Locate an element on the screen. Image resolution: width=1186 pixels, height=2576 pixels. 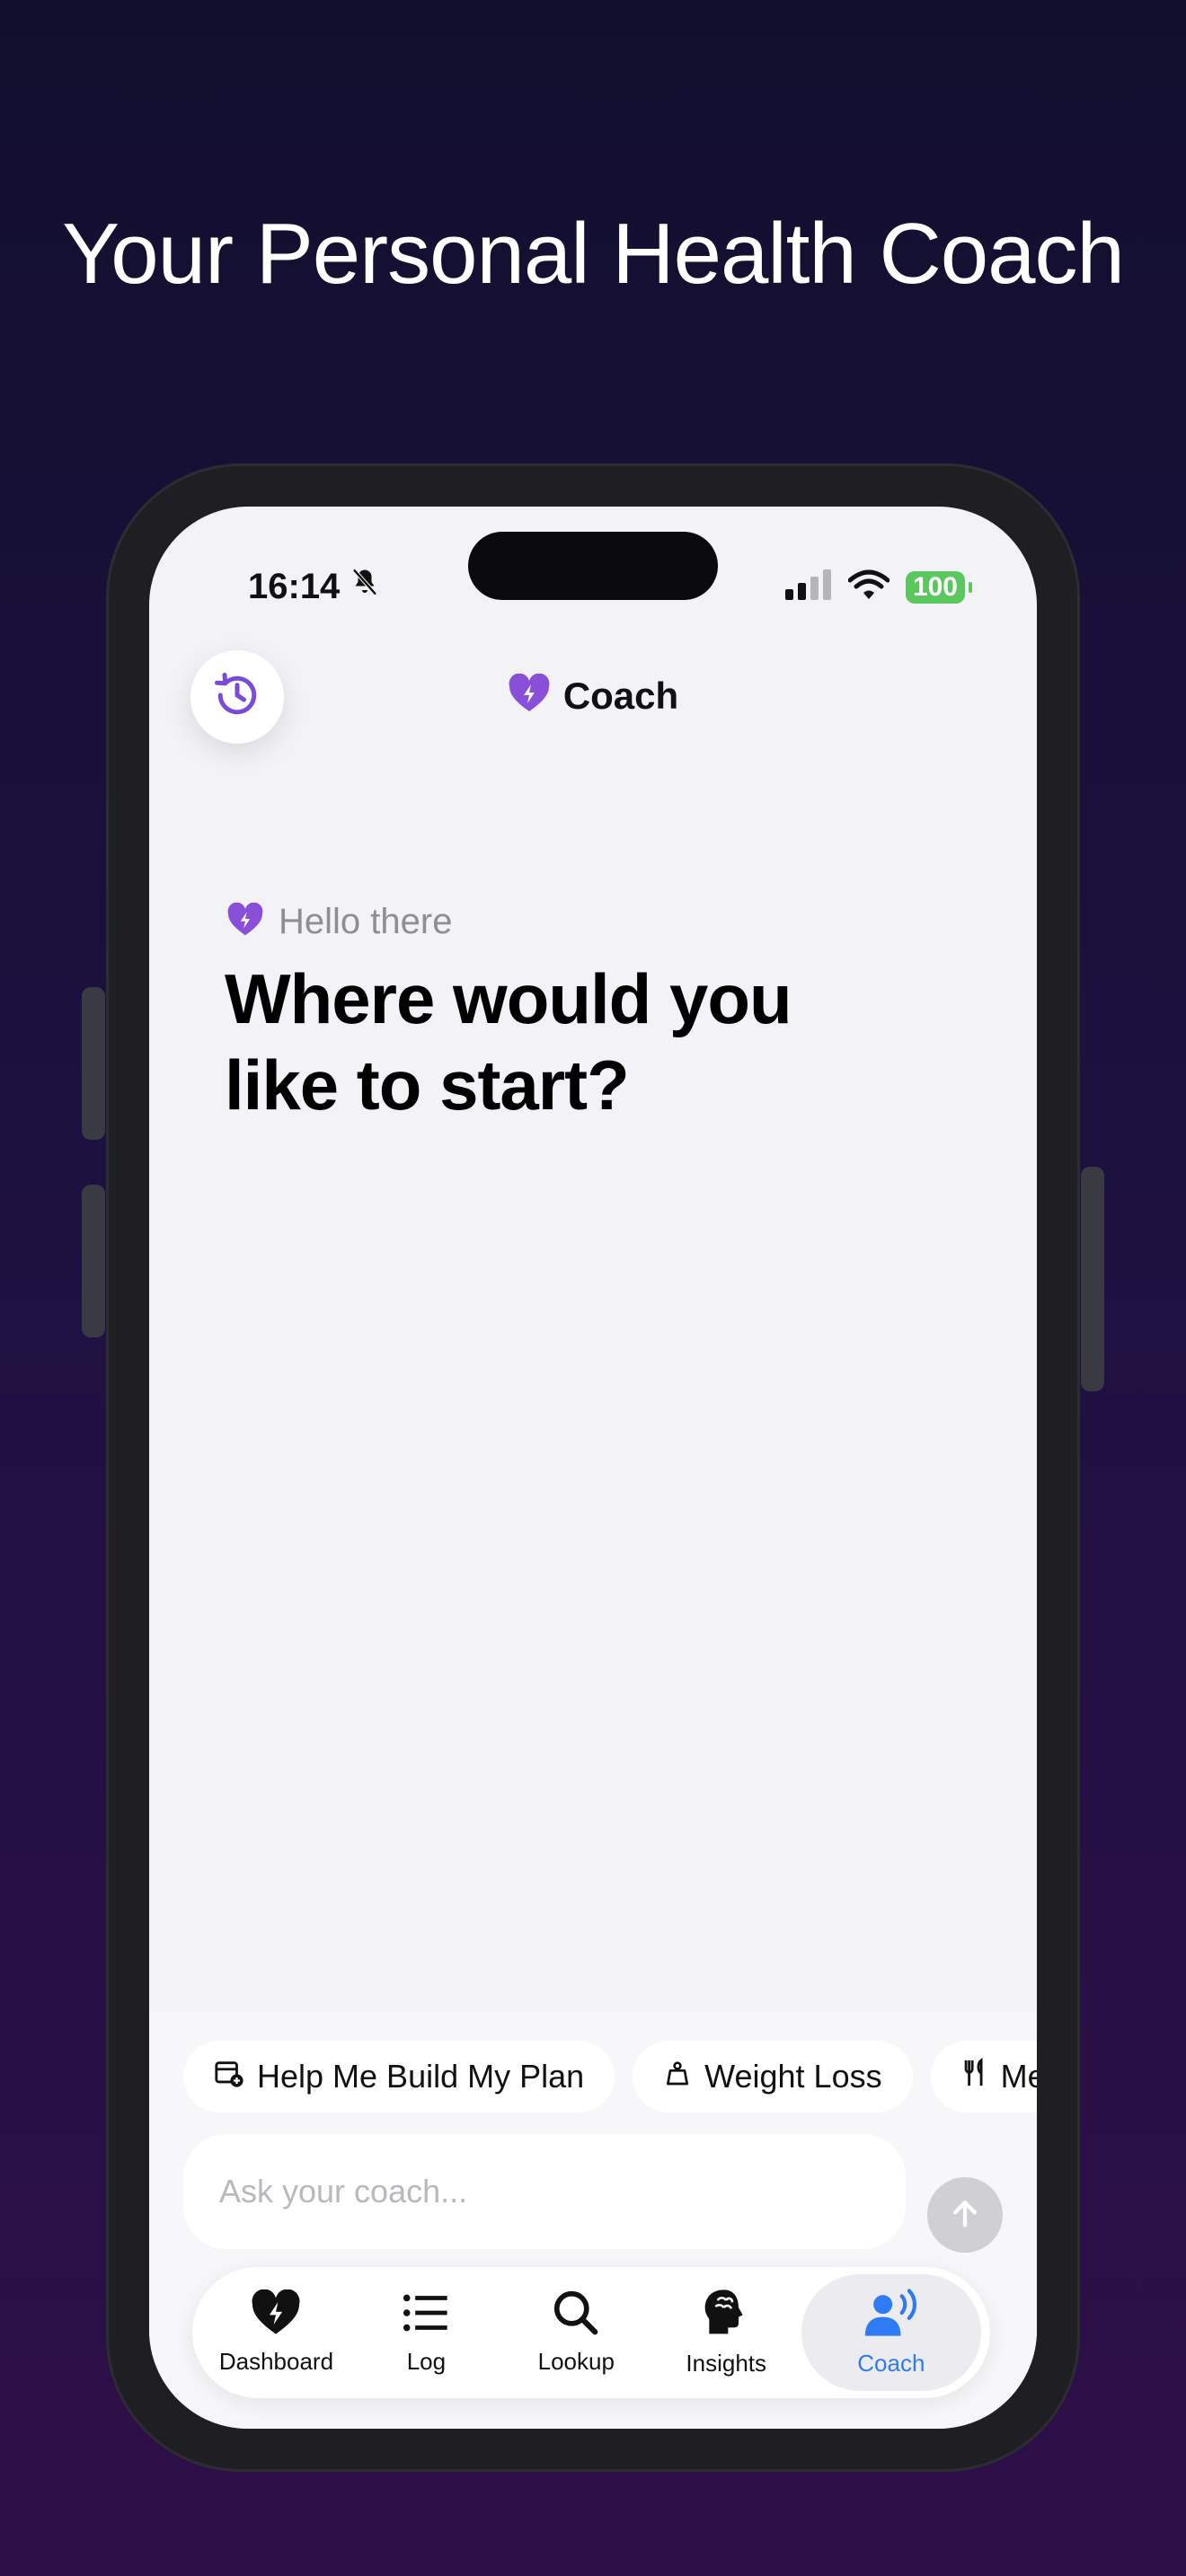
cellular-signal-icon is located at coordinates (808, 586).